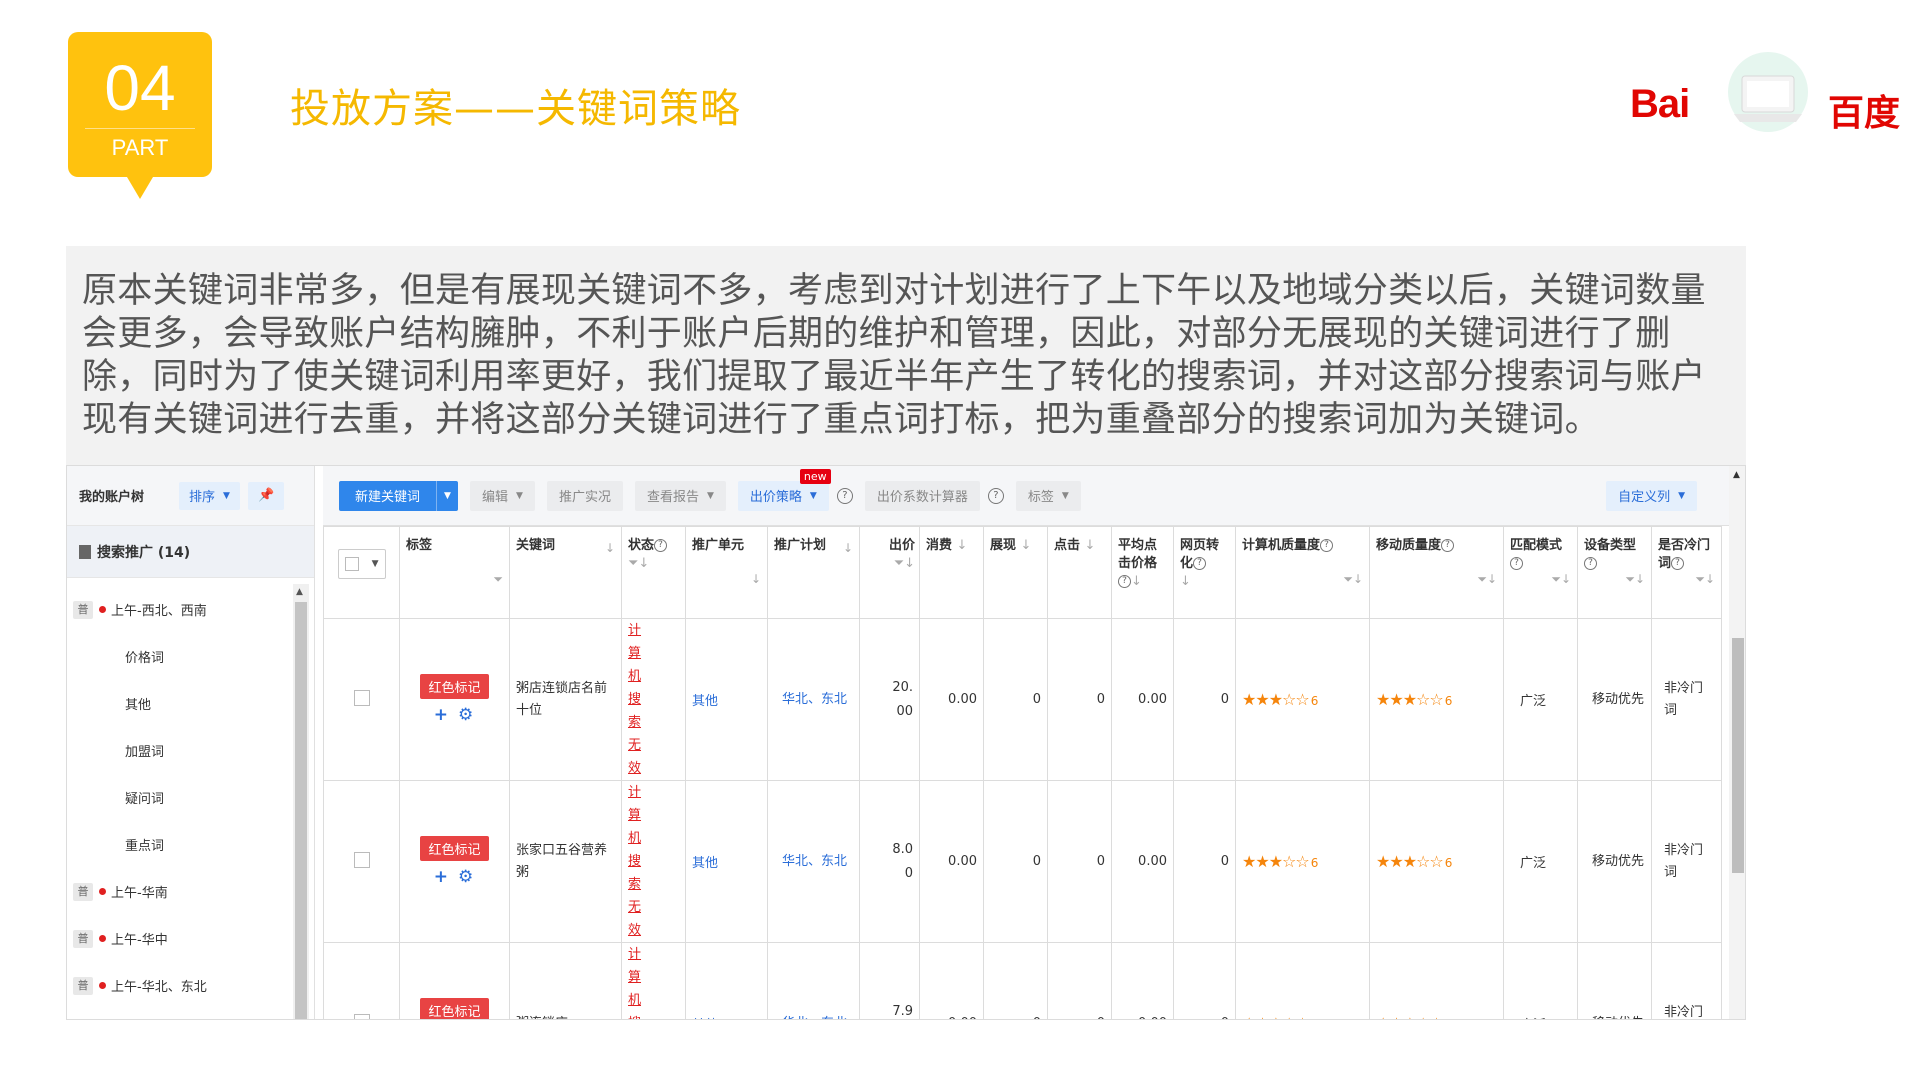 The height and width of the screenshot is (1080, 1920). I want to click on col-device: 设备类型? ⏷↓, so click(1614, 572).